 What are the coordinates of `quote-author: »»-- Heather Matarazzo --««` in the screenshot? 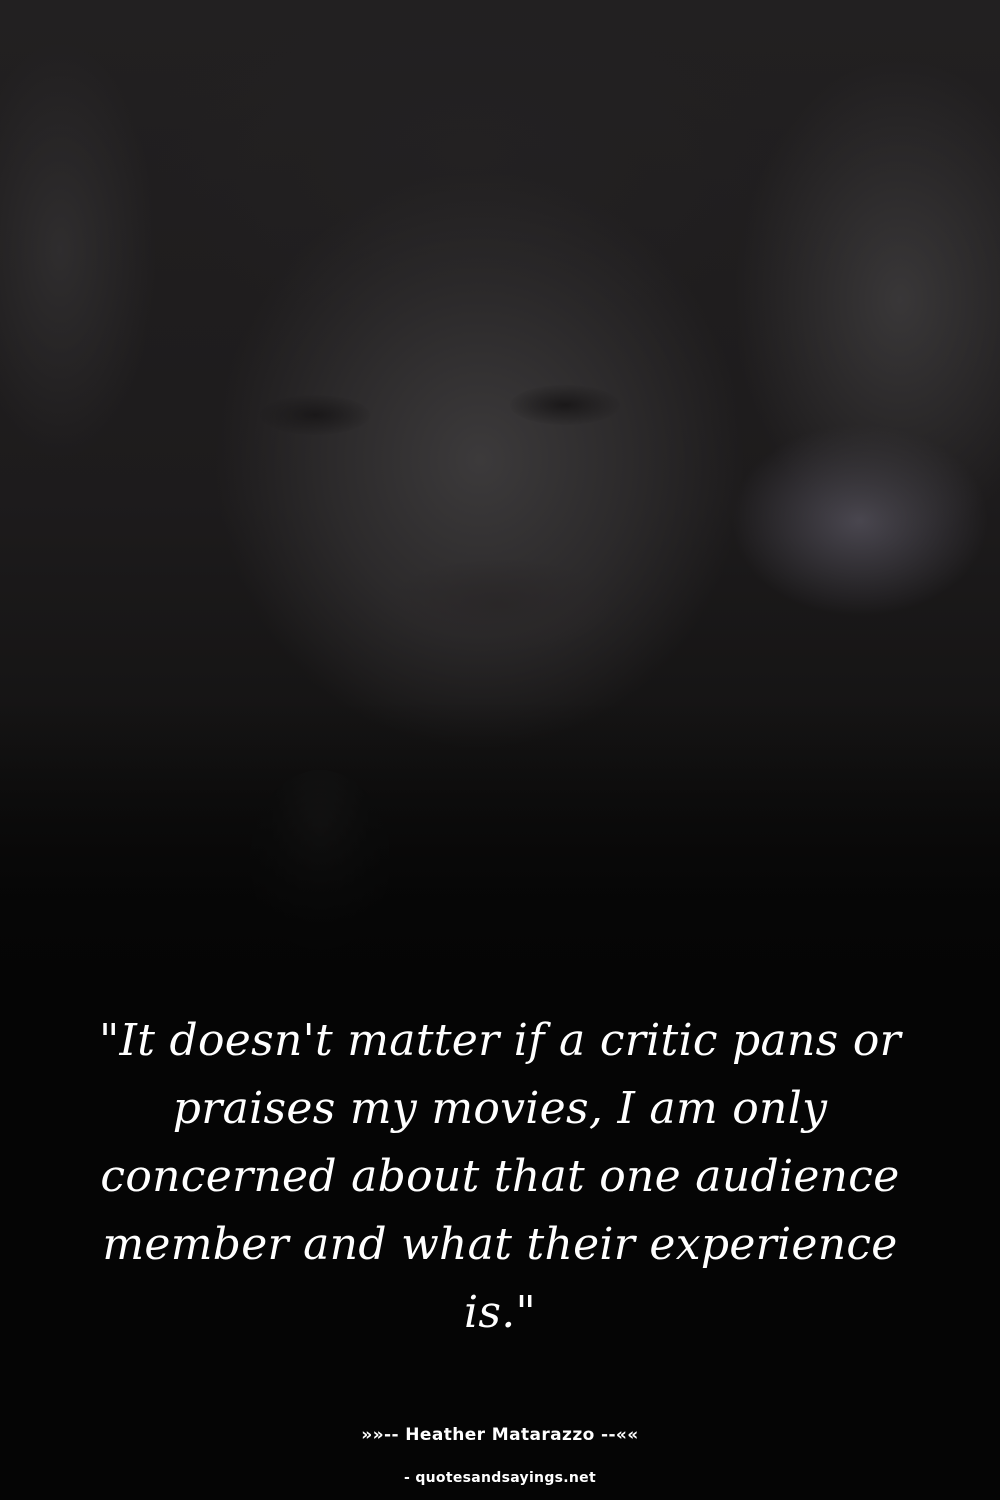 It's located at (500, 1435).